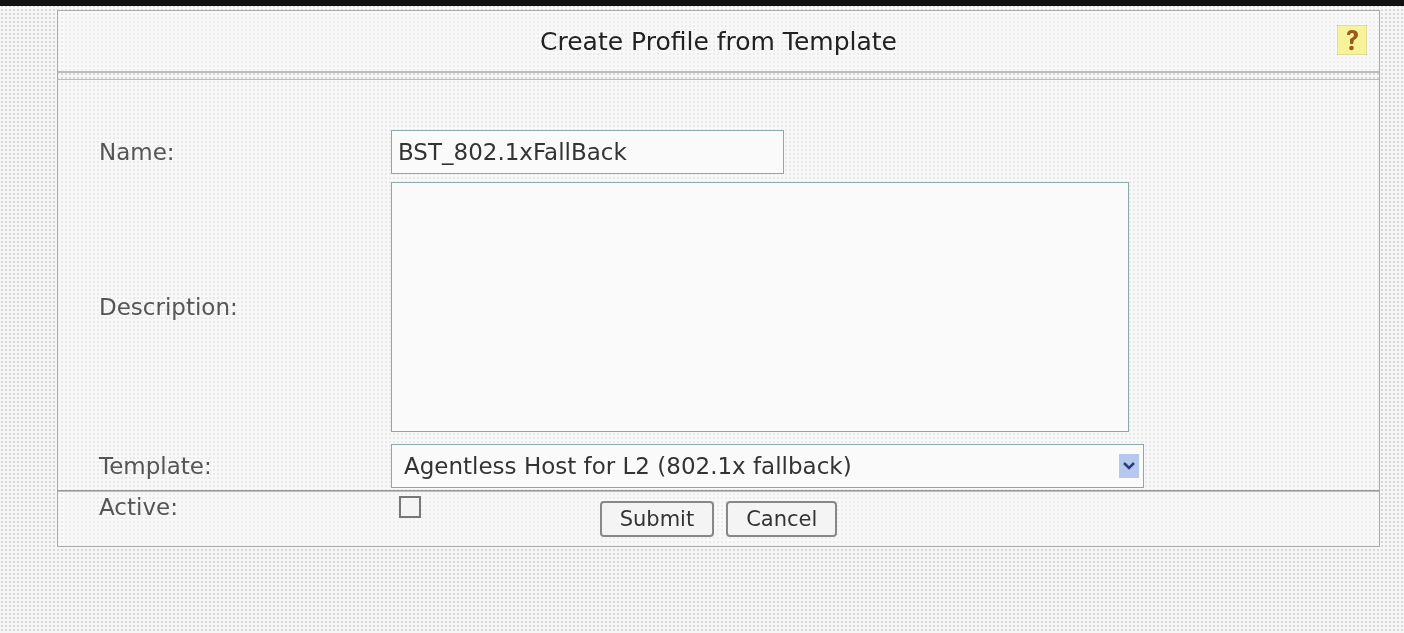  Describe the element at coordinates (410, 507) in the screenshot. I see `active-checkbox` at that location.